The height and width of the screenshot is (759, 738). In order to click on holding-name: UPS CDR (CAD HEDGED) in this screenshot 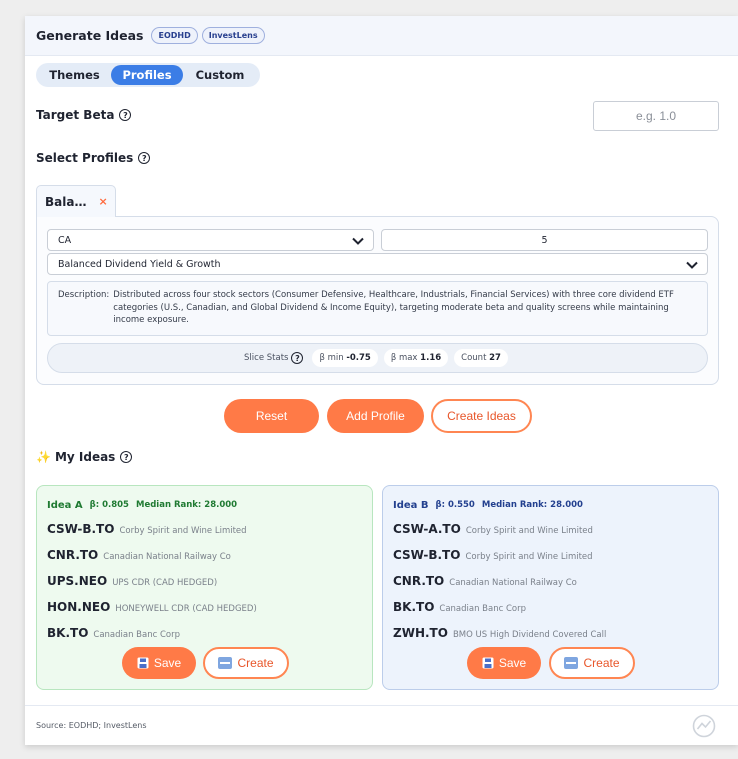, I will do `click(165, 583)`.